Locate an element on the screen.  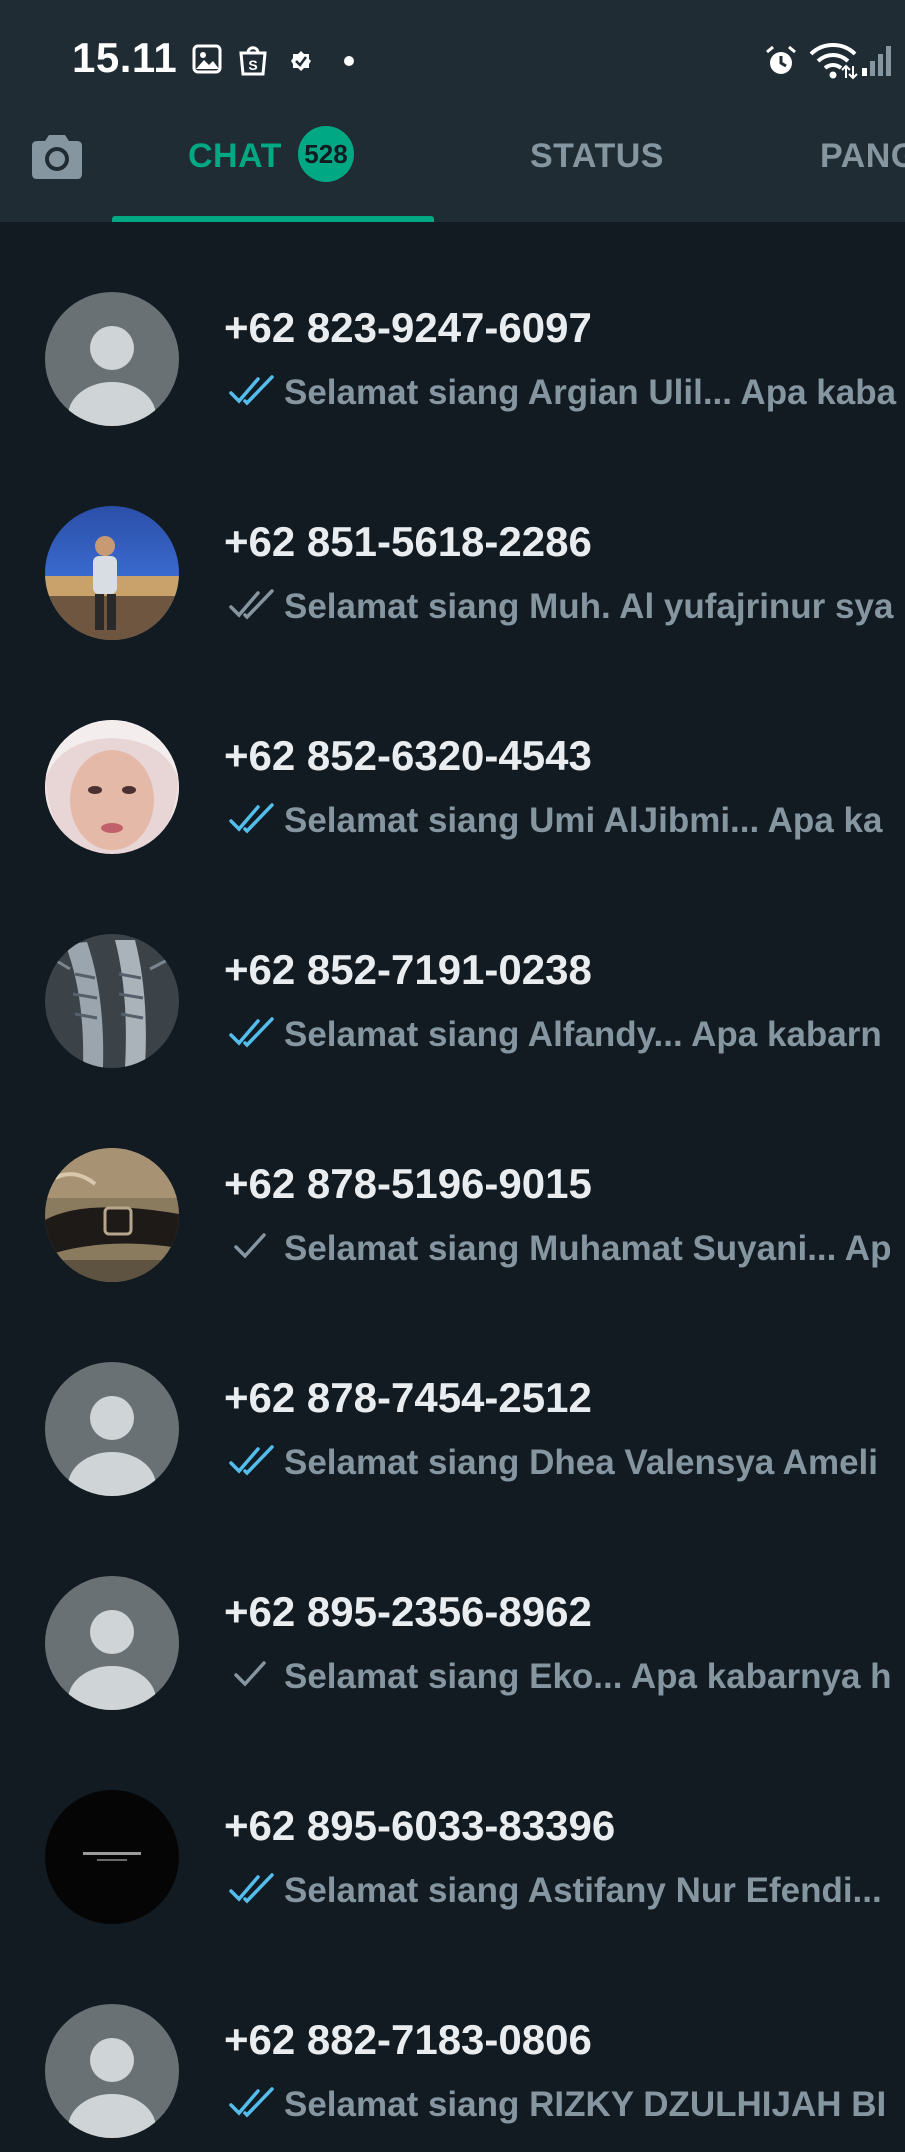
camera-icon is located at coordinates (57, 157).